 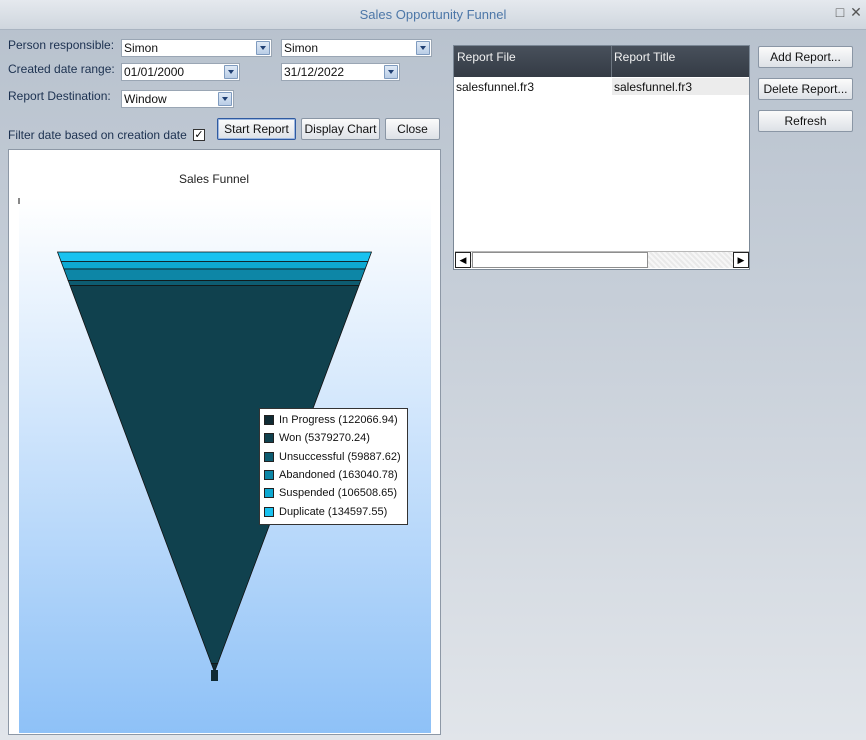 What do you see at coordinates (340, 457) in the screenshot?
I see `legend-label: Unsuccessful (59887.62)` at bounding box center [340, 457].